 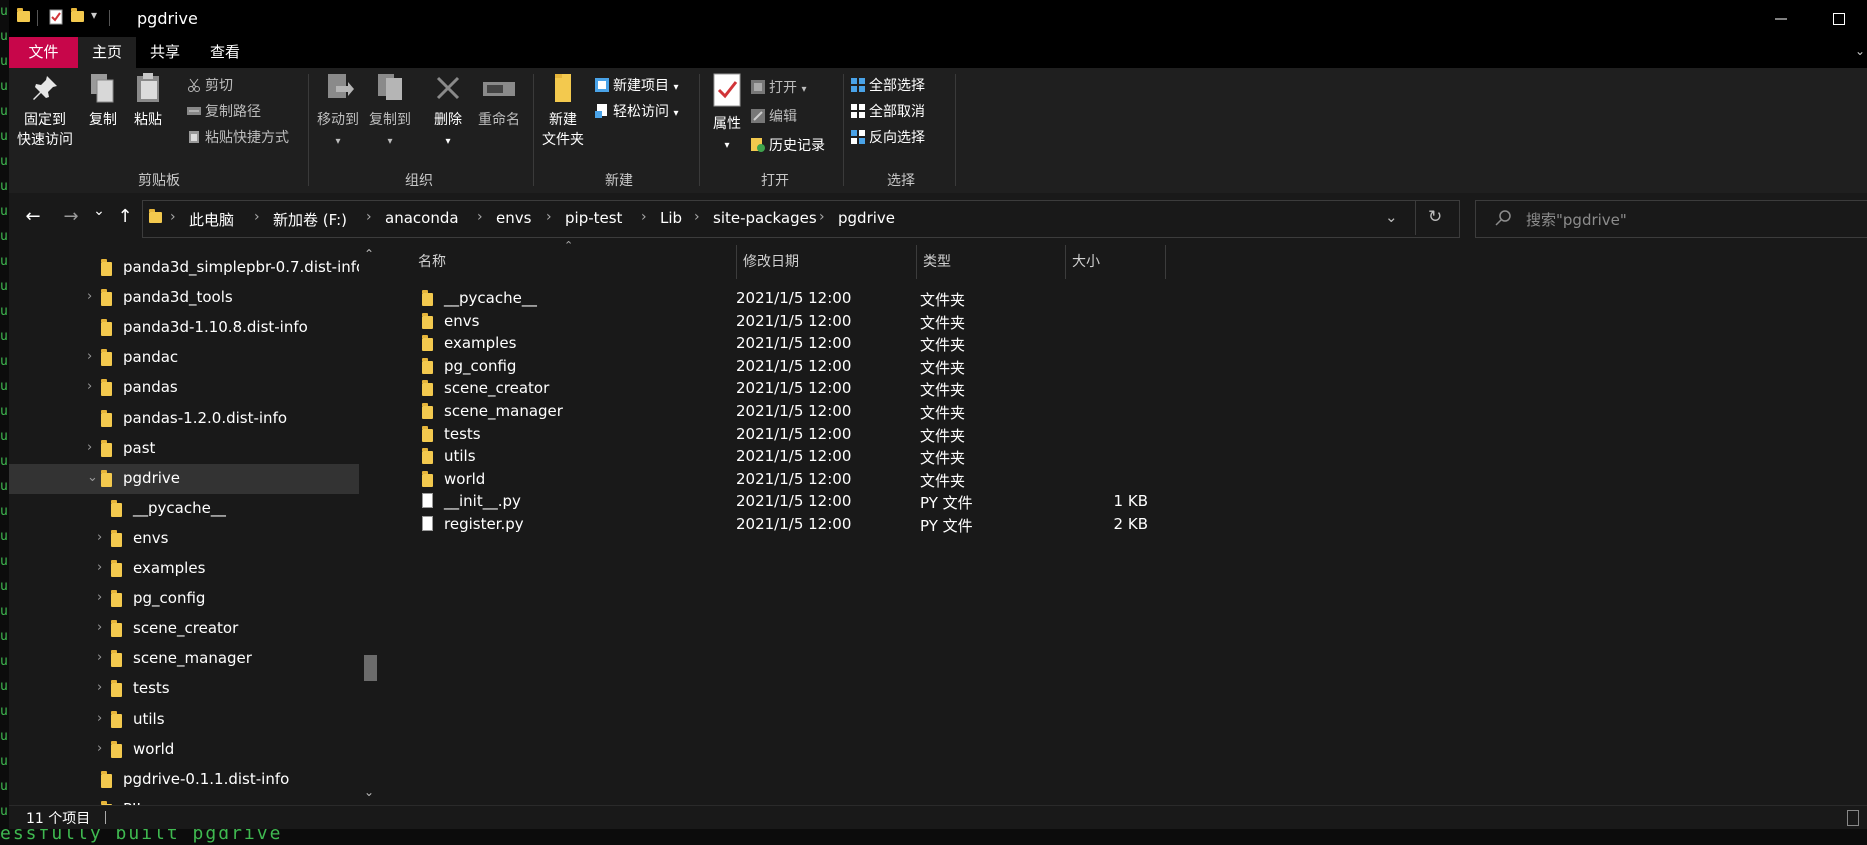 I want to click on tree-item: › pandac, so click(x=184, y=358).